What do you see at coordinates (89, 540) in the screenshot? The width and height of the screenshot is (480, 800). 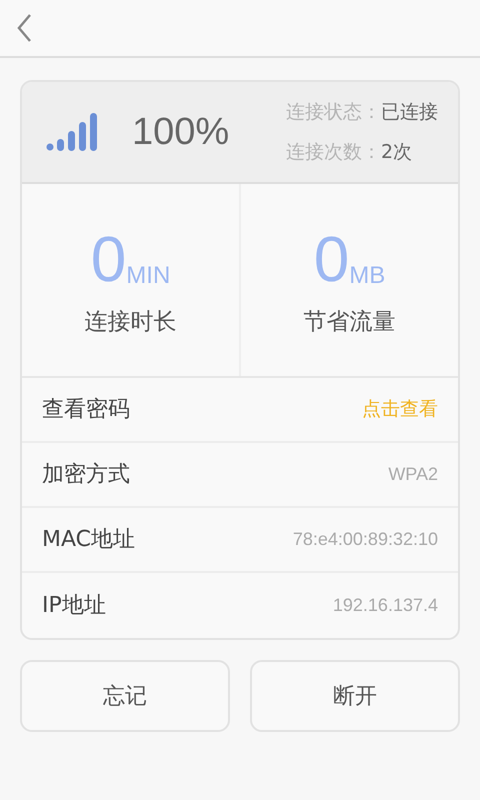 I see `row-label: MAC地址` at bounding box center [89, 540].